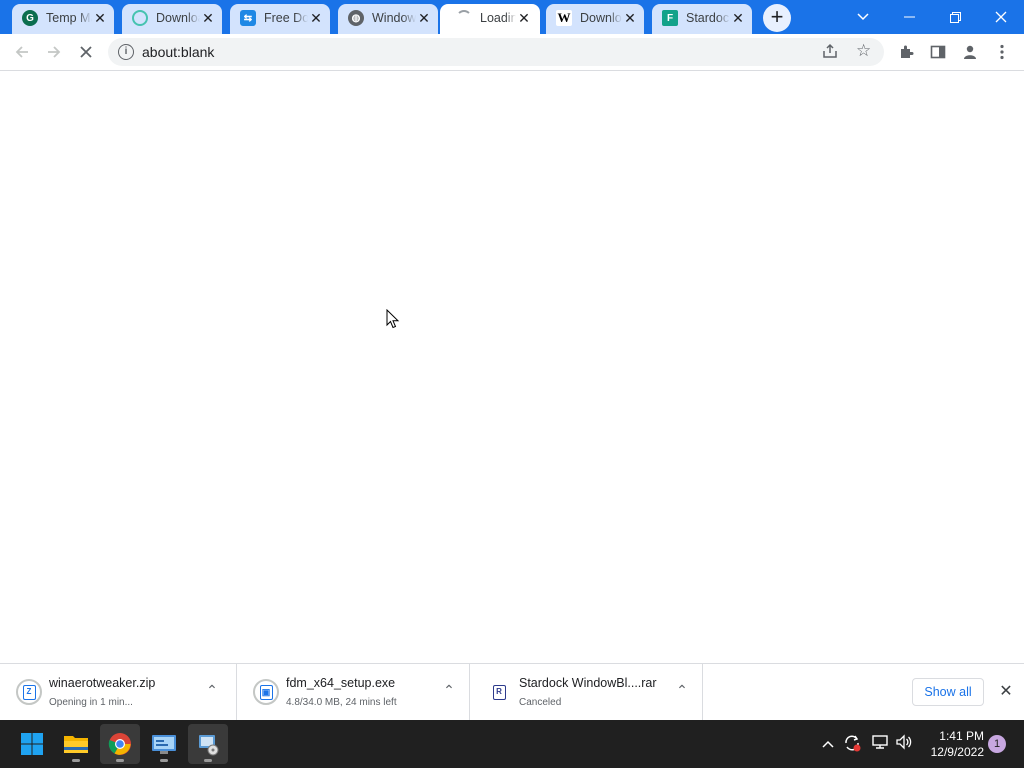  What do you see at coordinates (69, 18) in the screenshot?
I see `tab-title: Temp Mail` at bounding box center [69, 18].